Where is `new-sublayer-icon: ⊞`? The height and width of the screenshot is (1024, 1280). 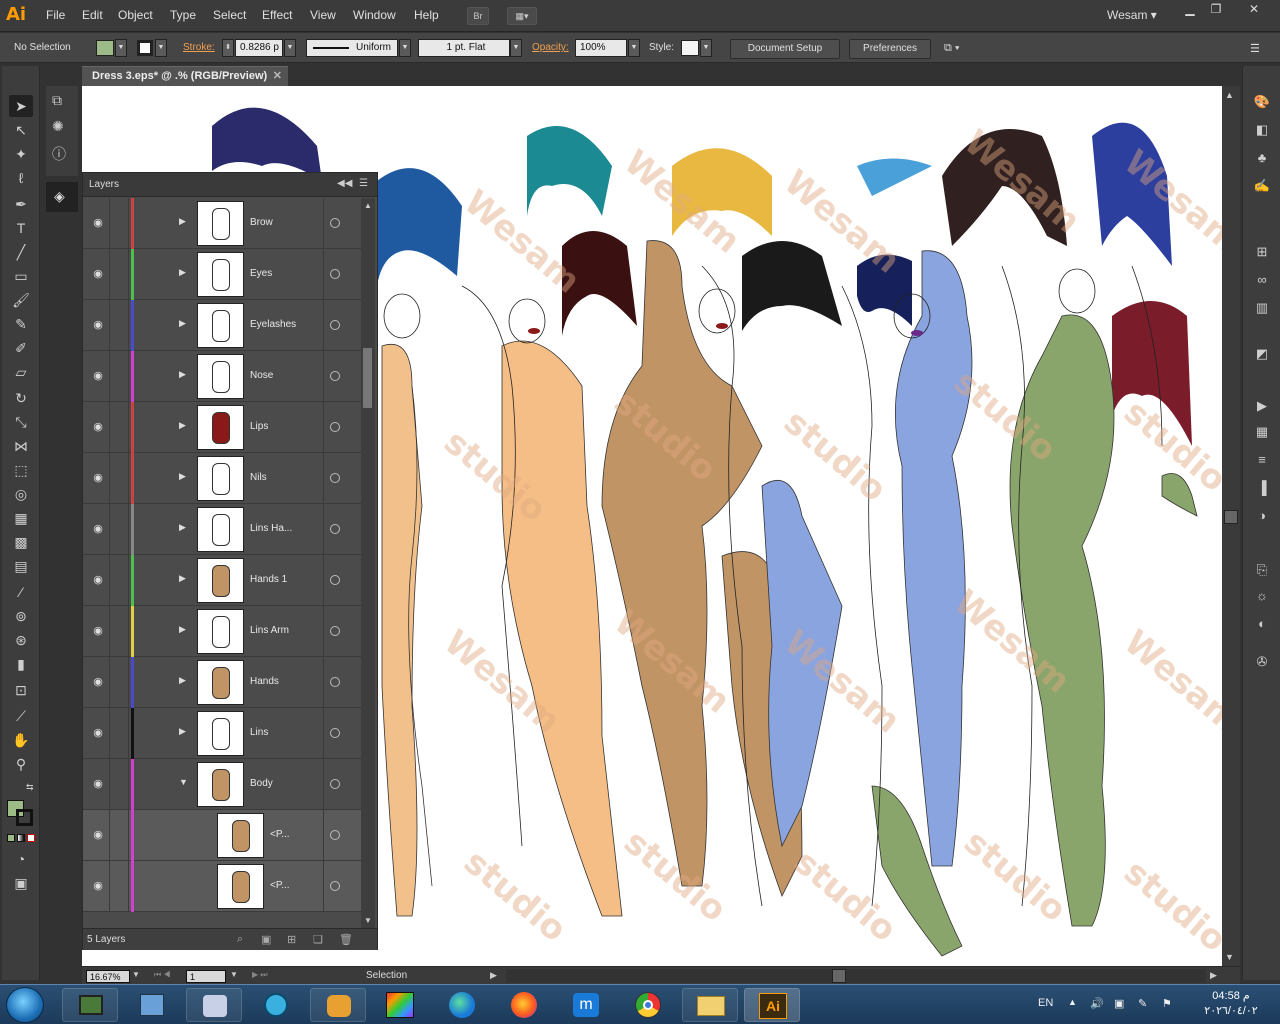 new-sublayer-icon: ⊞ is located at coordinates (291, 939).